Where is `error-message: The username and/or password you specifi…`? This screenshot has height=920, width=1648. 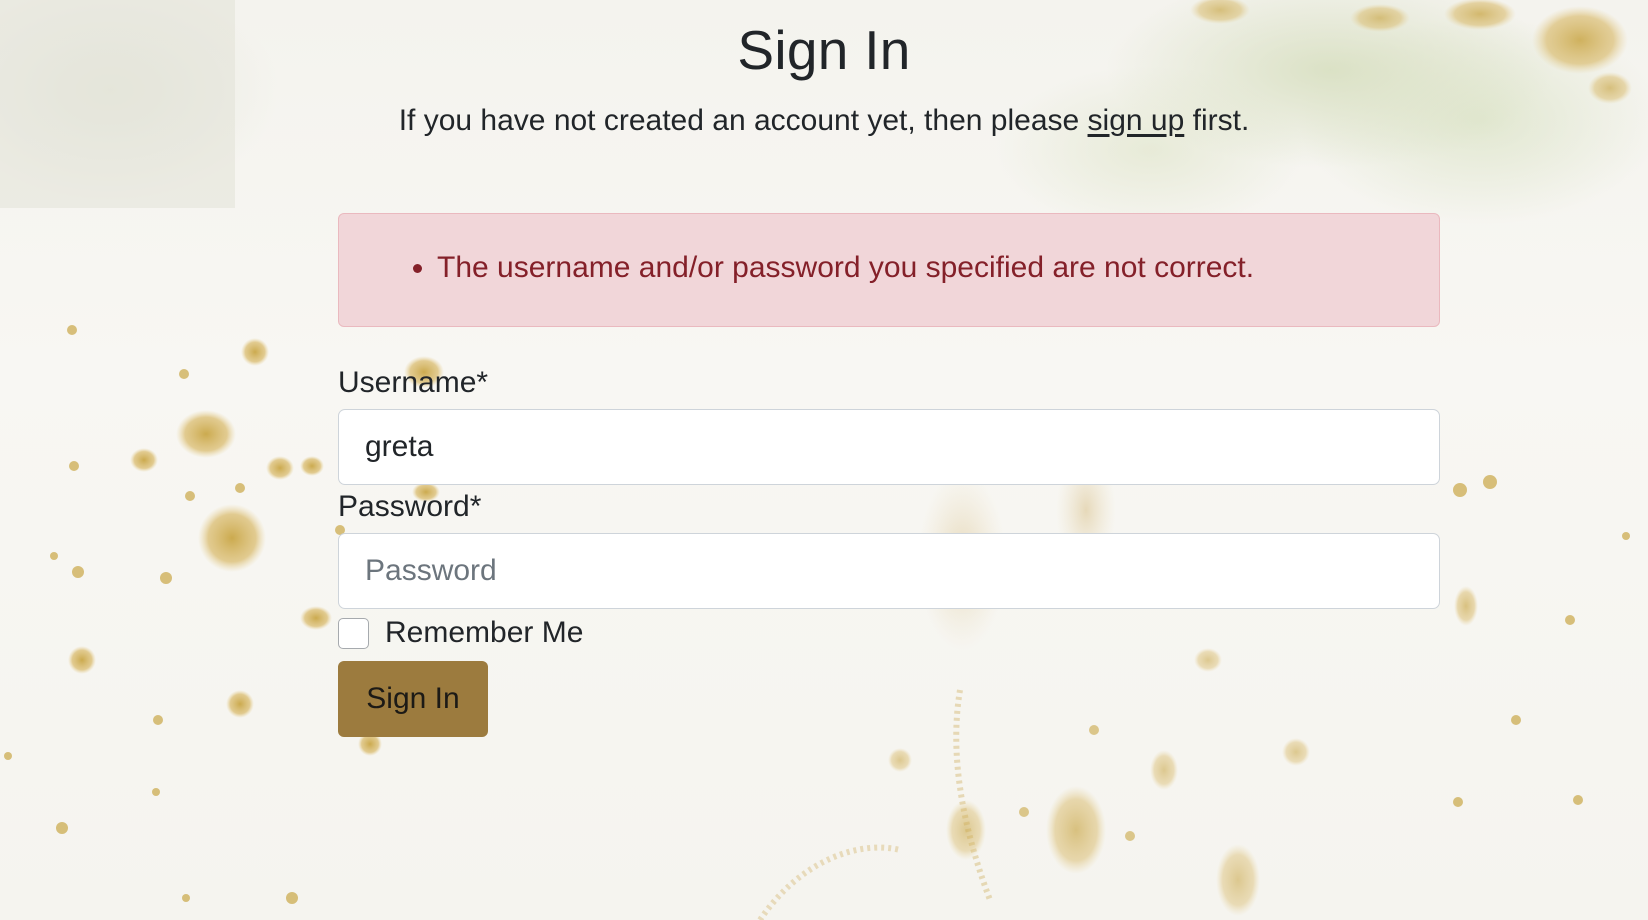
error-message: The username and/or password you specifi… is located at coordinates (845, 268).